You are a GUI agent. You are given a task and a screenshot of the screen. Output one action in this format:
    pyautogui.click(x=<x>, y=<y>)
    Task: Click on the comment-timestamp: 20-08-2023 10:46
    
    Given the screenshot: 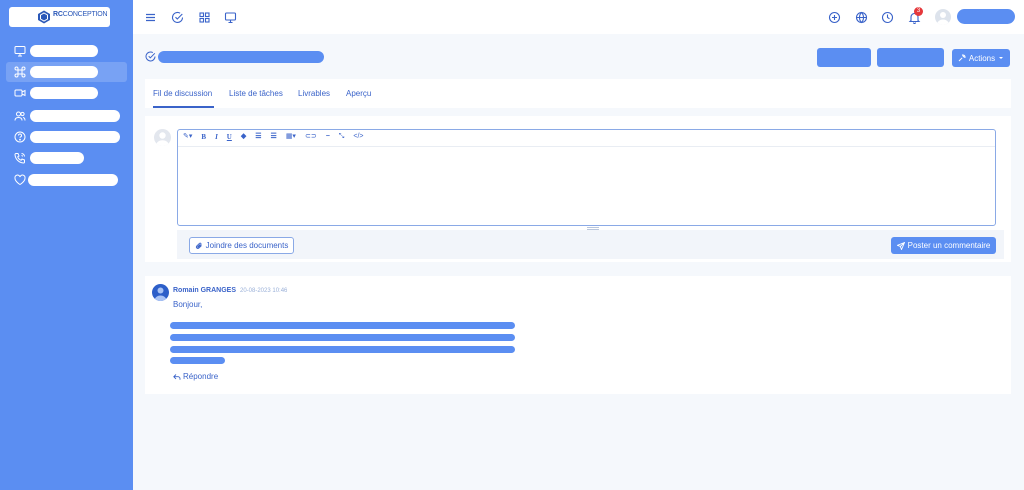 What is the action you would take?
    pyautogui.click(x=264, y=291)
    